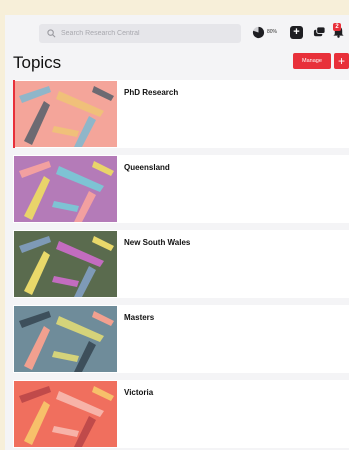  I want to click on top-bar: 80% + 2, so click(177, 33).